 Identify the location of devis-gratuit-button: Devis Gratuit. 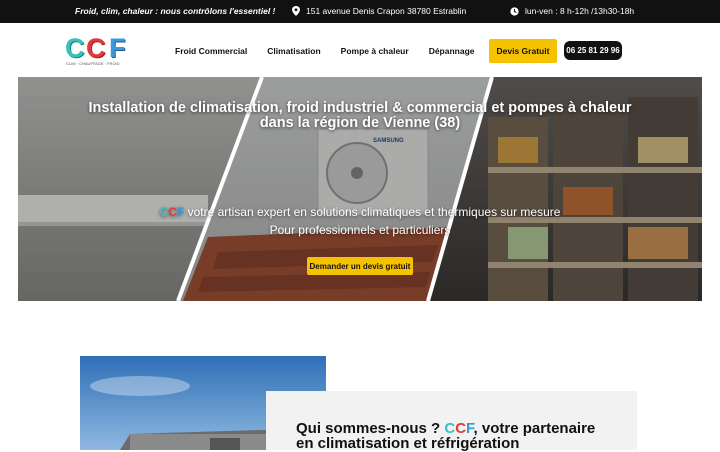
(523, 51).